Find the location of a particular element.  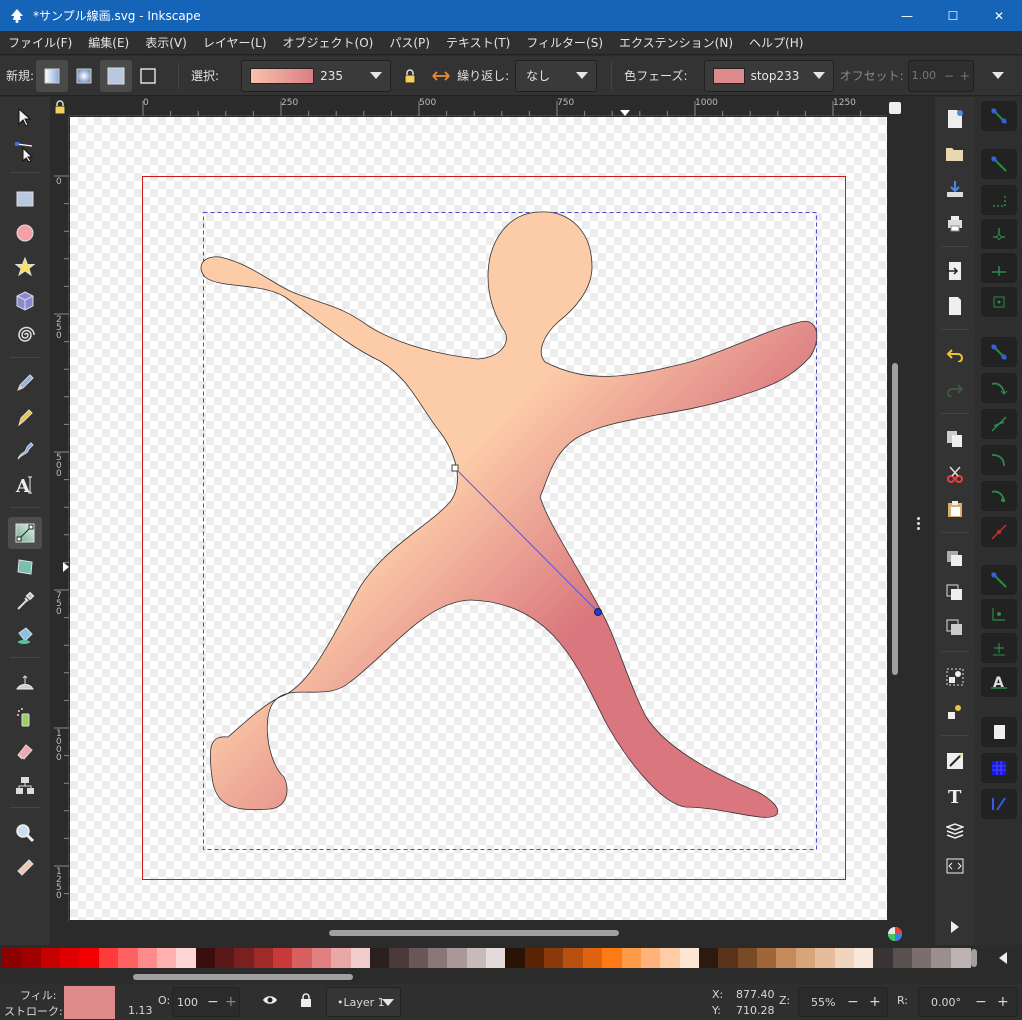

offset-minus-button: − is located at coordinates (949, 76).